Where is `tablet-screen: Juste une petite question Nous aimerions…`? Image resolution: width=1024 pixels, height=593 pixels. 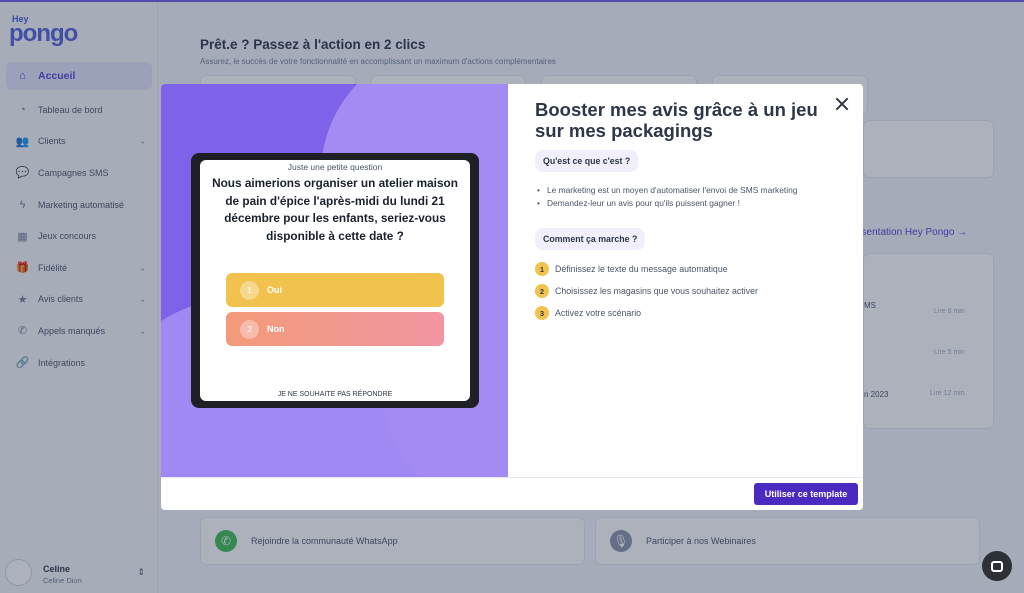
tablet-screen: Juste une petite question Nous aimerions… is located at coordinates (335, 280).